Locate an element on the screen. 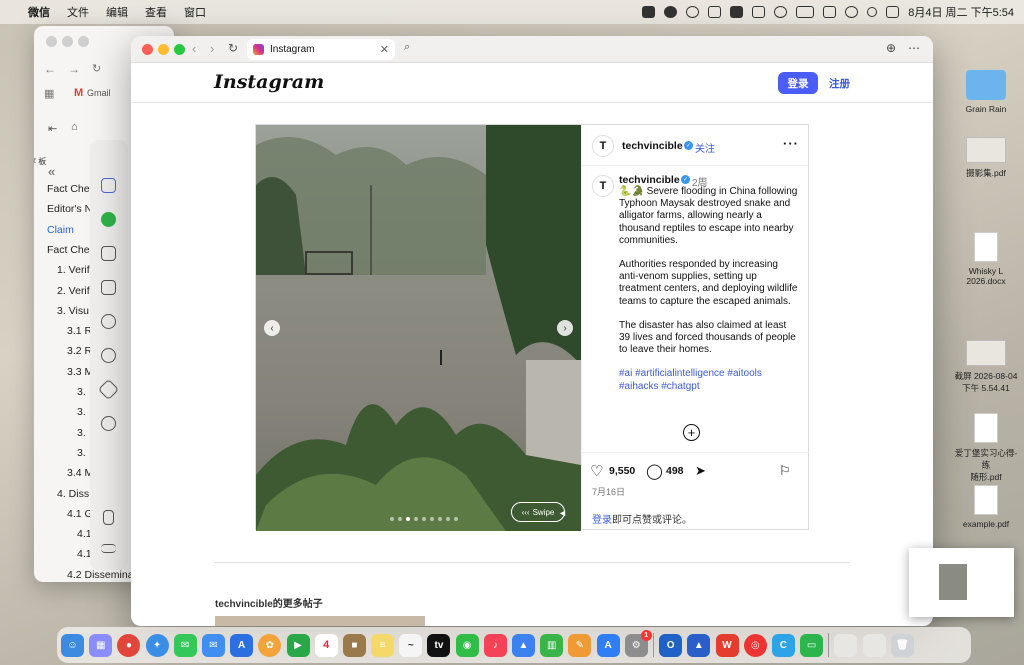 The image size is (1024, 665). music-icon is located at coordinates (108, 423).